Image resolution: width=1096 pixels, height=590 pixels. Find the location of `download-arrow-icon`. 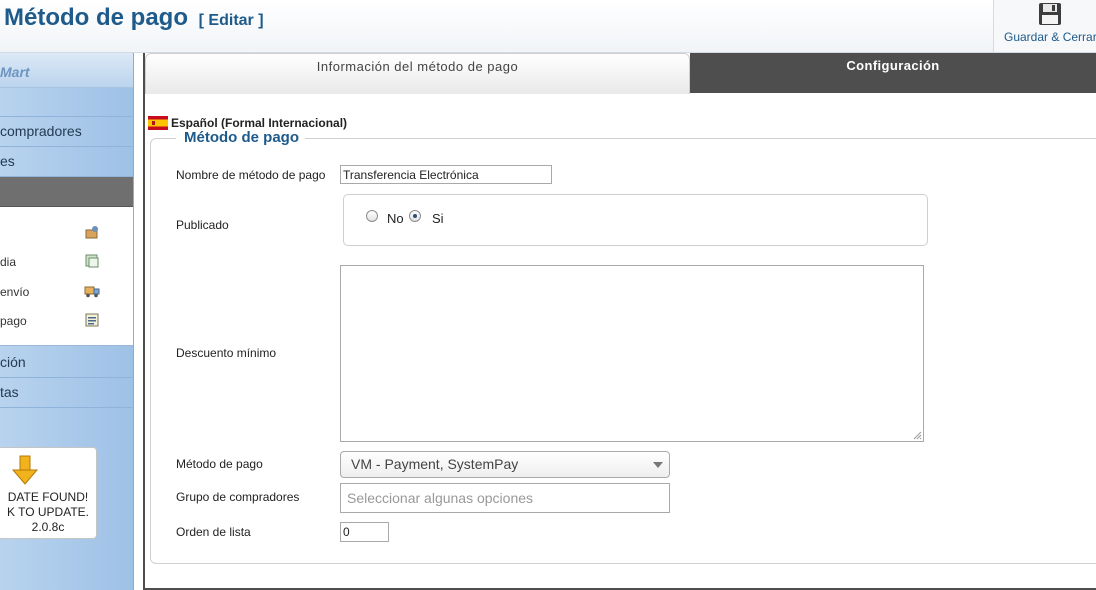

download-arrow-icon is located at coordinates (25, 470).